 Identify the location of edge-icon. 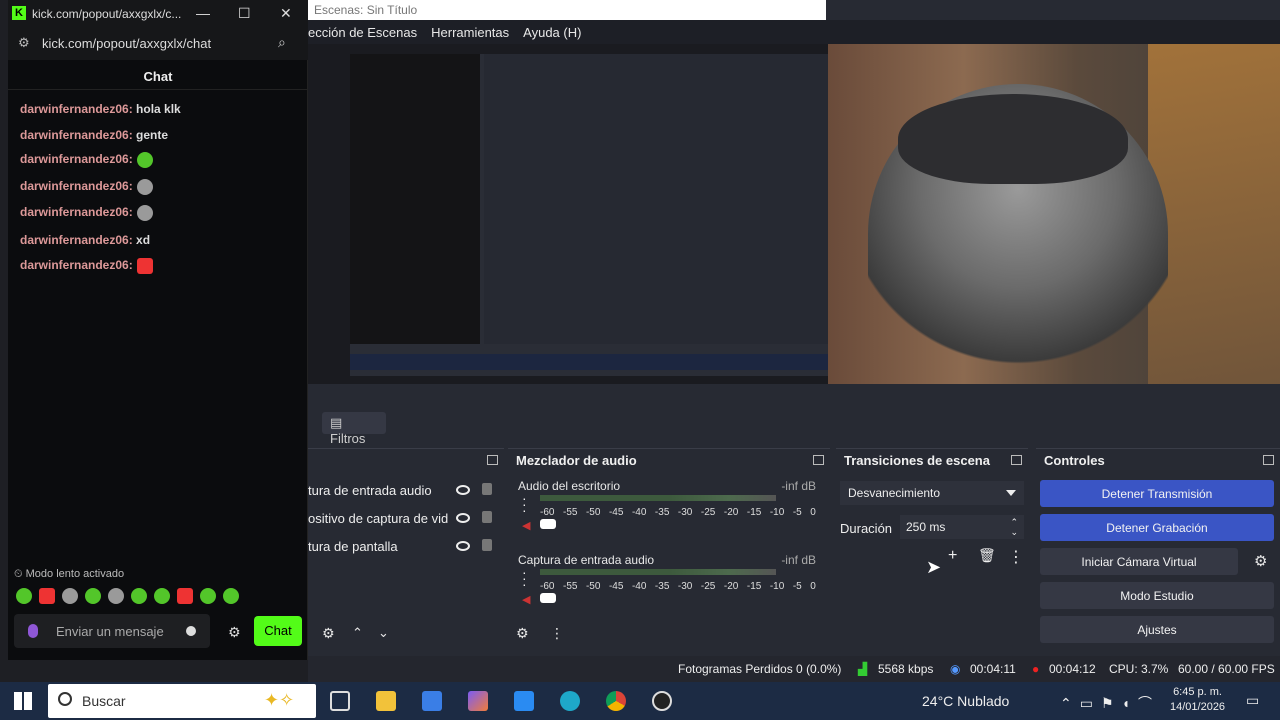
(570, 701).